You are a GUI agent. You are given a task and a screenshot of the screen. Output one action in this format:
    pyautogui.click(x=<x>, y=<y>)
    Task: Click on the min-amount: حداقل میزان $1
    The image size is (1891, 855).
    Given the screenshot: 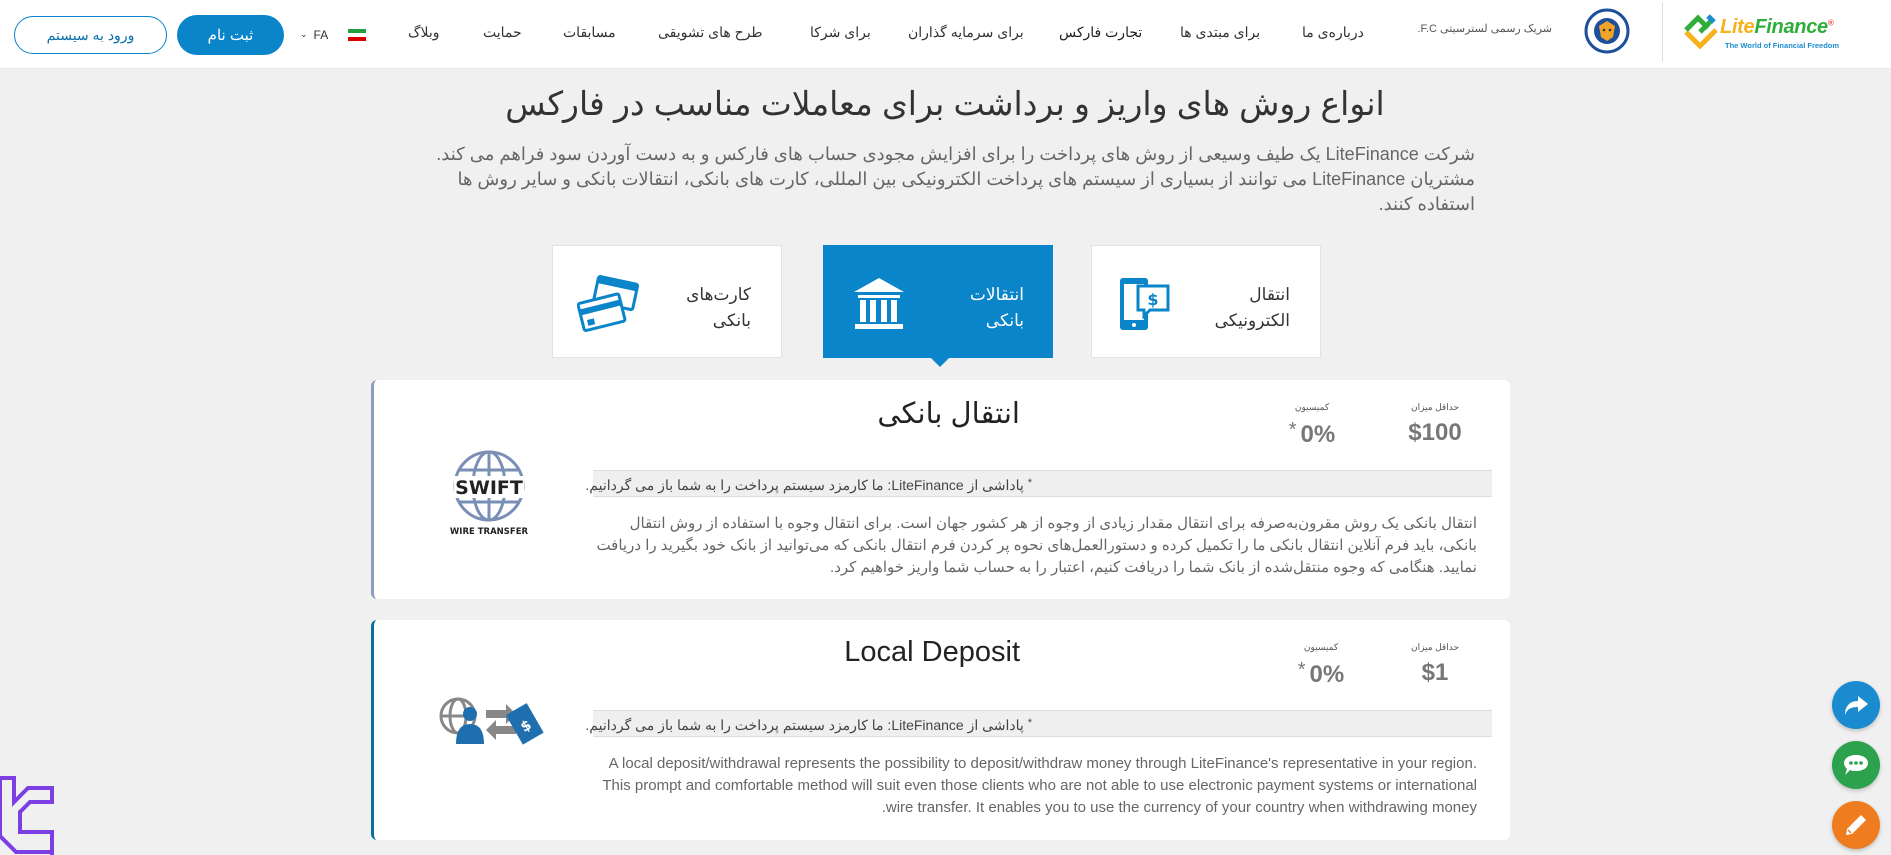 What is the action you would take?
    pyautogui.click(x=1435, y=664)
    